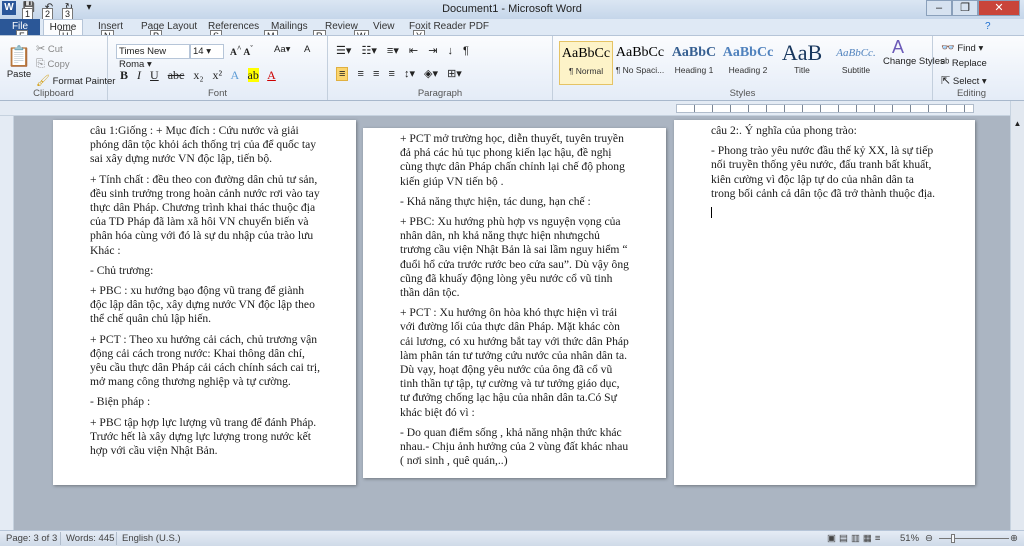 This screenshot has width=1024, height=546. Describe the element at coordinates (271, 75) in the screenshot. I see `font-color-button: A` at that location.